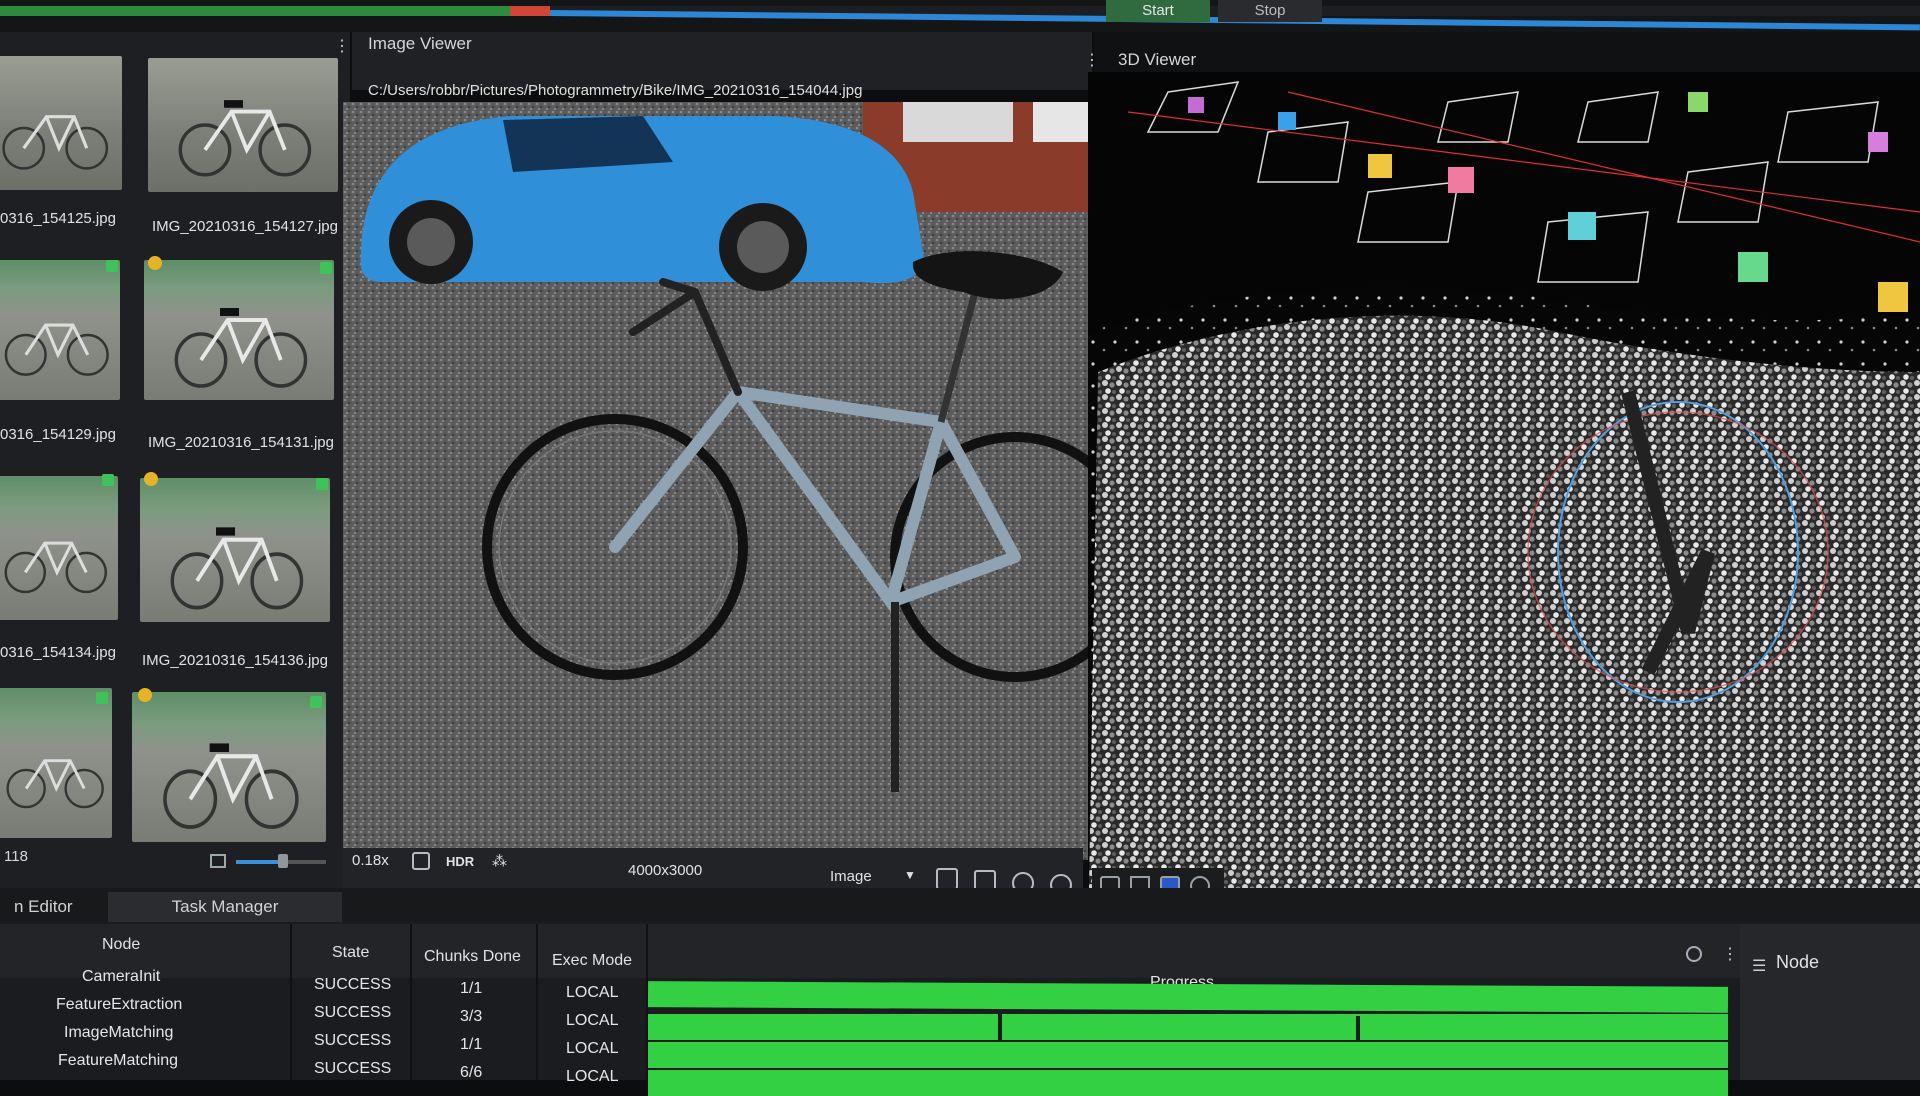 The image size is (1920, 1096). Describe the element at coordinates (259, 862) in the screenshot. I see `thumbnail-size-slider-fill` at that location.